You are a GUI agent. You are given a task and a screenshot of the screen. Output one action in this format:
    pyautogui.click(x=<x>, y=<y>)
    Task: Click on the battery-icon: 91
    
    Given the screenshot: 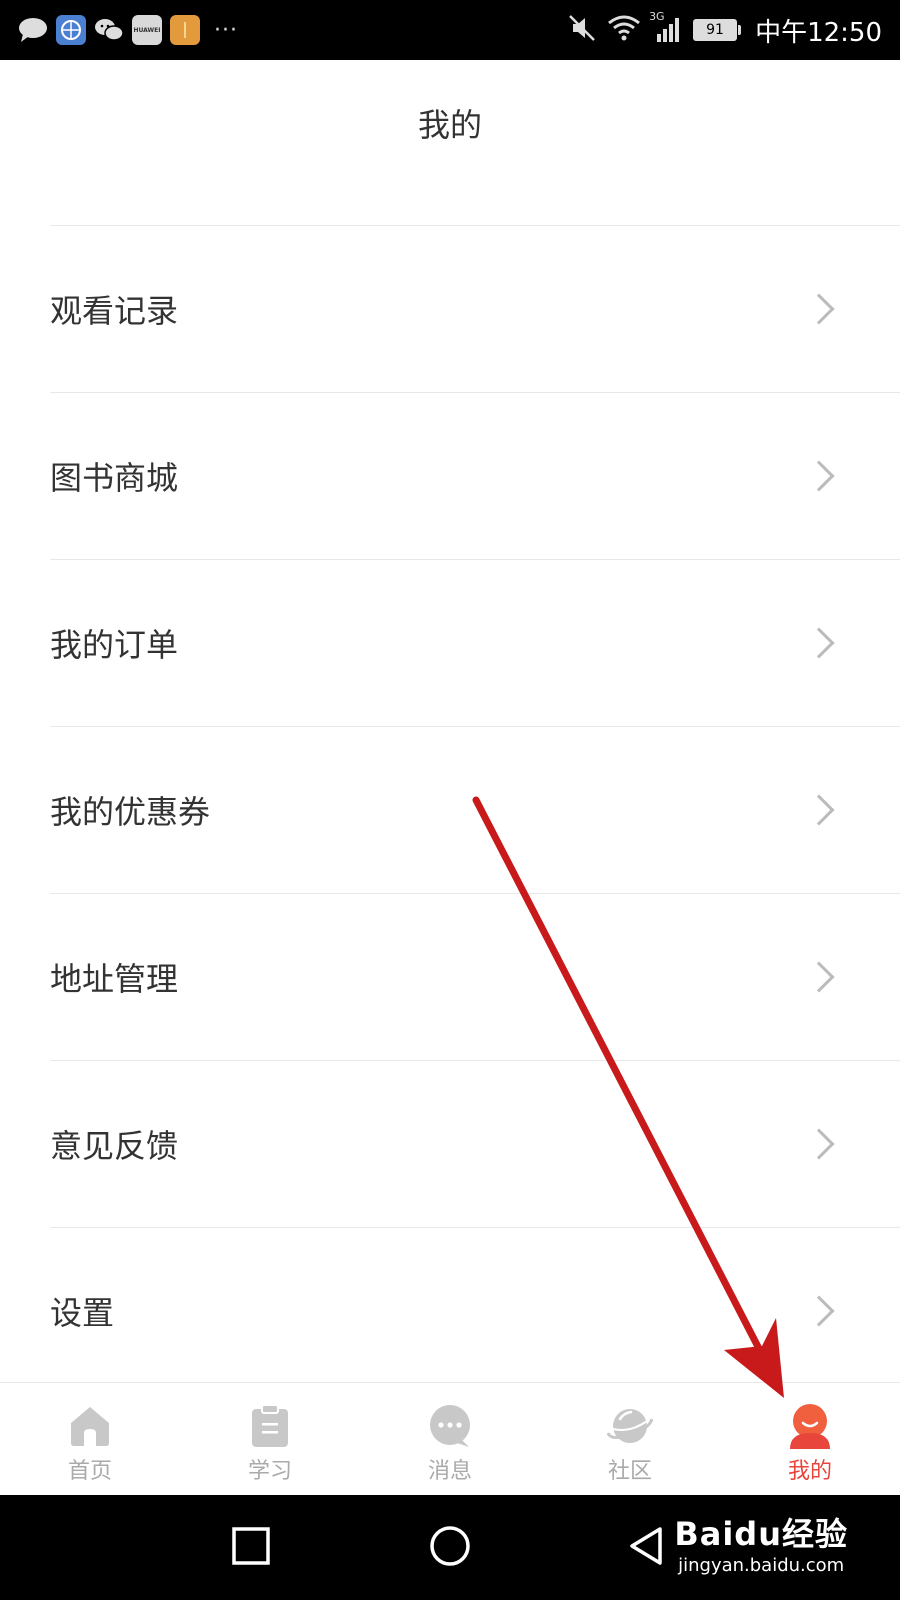 What is the action you would take?
    pyautogui.click(x=717, y=30)
    